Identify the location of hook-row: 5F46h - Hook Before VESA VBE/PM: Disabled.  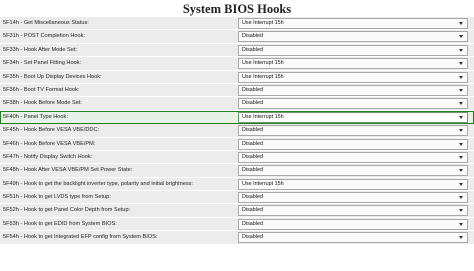
(237, 144).